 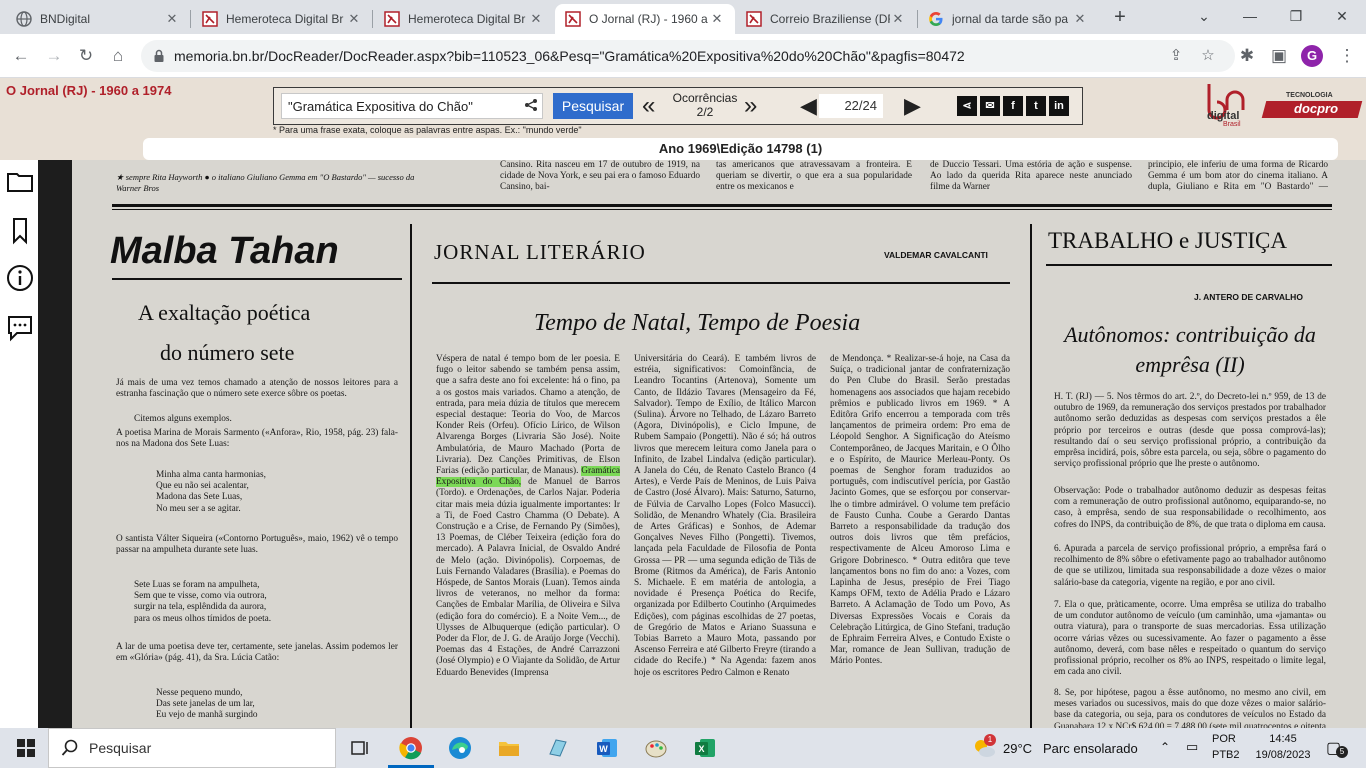 What do you see at coordinates (705, 98) in the screenshot?
I see `occurrences-label: Ocorrências` at bounding box center [705, 98].